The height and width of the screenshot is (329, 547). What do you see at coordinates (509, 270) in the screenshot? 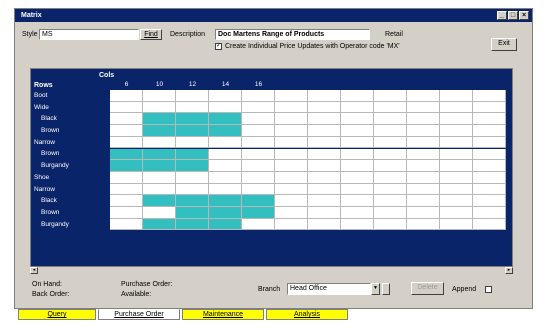
I see `scroll-right-icon: ▸` at bounding box center [509, 270].